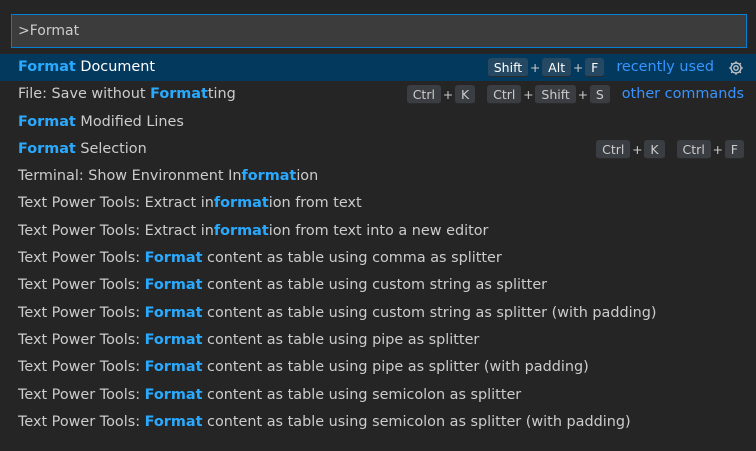  What do you see at coordinates (84, 94) in the screenshot?
I see `label-text: File: Save without` at bounding box center [84, 94].